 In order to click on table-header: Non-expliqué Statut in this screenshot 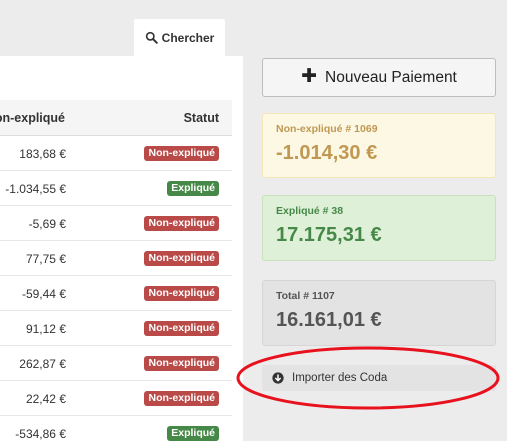, I will do `click(116, 118)`.